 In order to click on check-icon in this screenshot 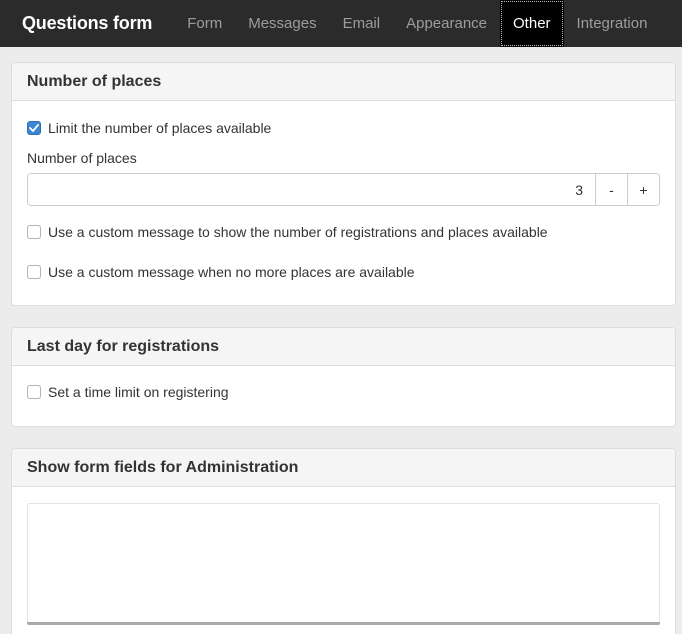, I will do `click(34, 128)`.